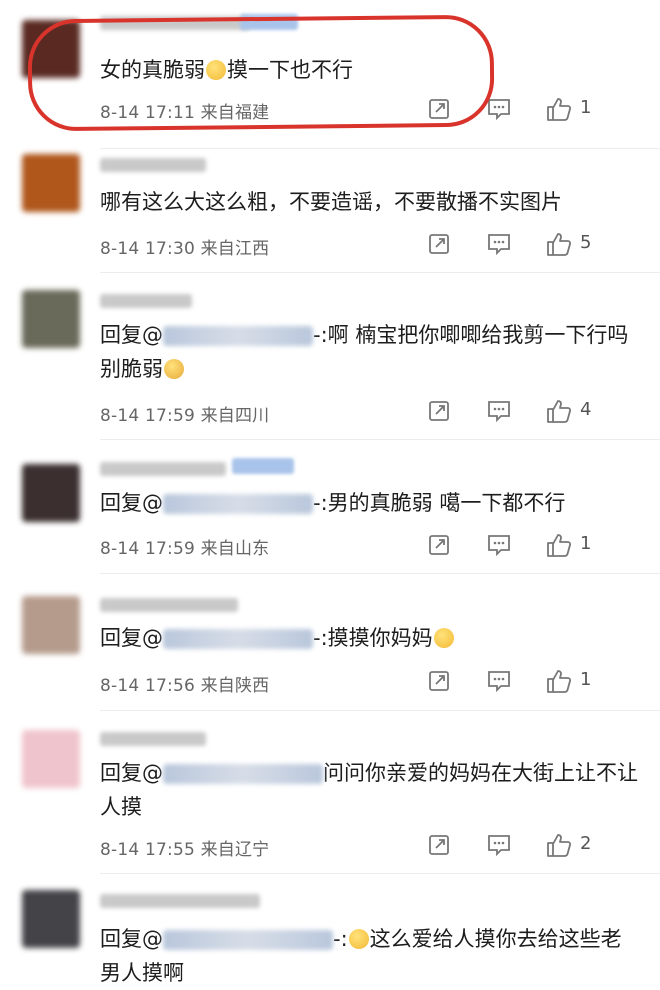 The width and height of the screenshot is (660, 990). I want to click on comment-item: 哪有这么大这么粗，不要造谣，不要散播不实图片 8-14 17:30 来自江西 5, so click(330, 214).